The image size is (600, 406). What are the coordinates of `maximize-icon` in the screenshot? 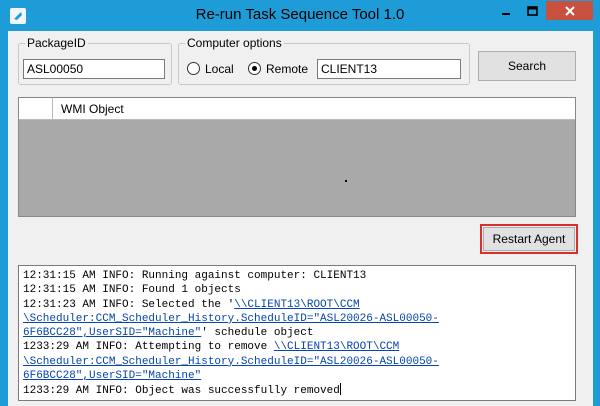 It's located at (532, 10).